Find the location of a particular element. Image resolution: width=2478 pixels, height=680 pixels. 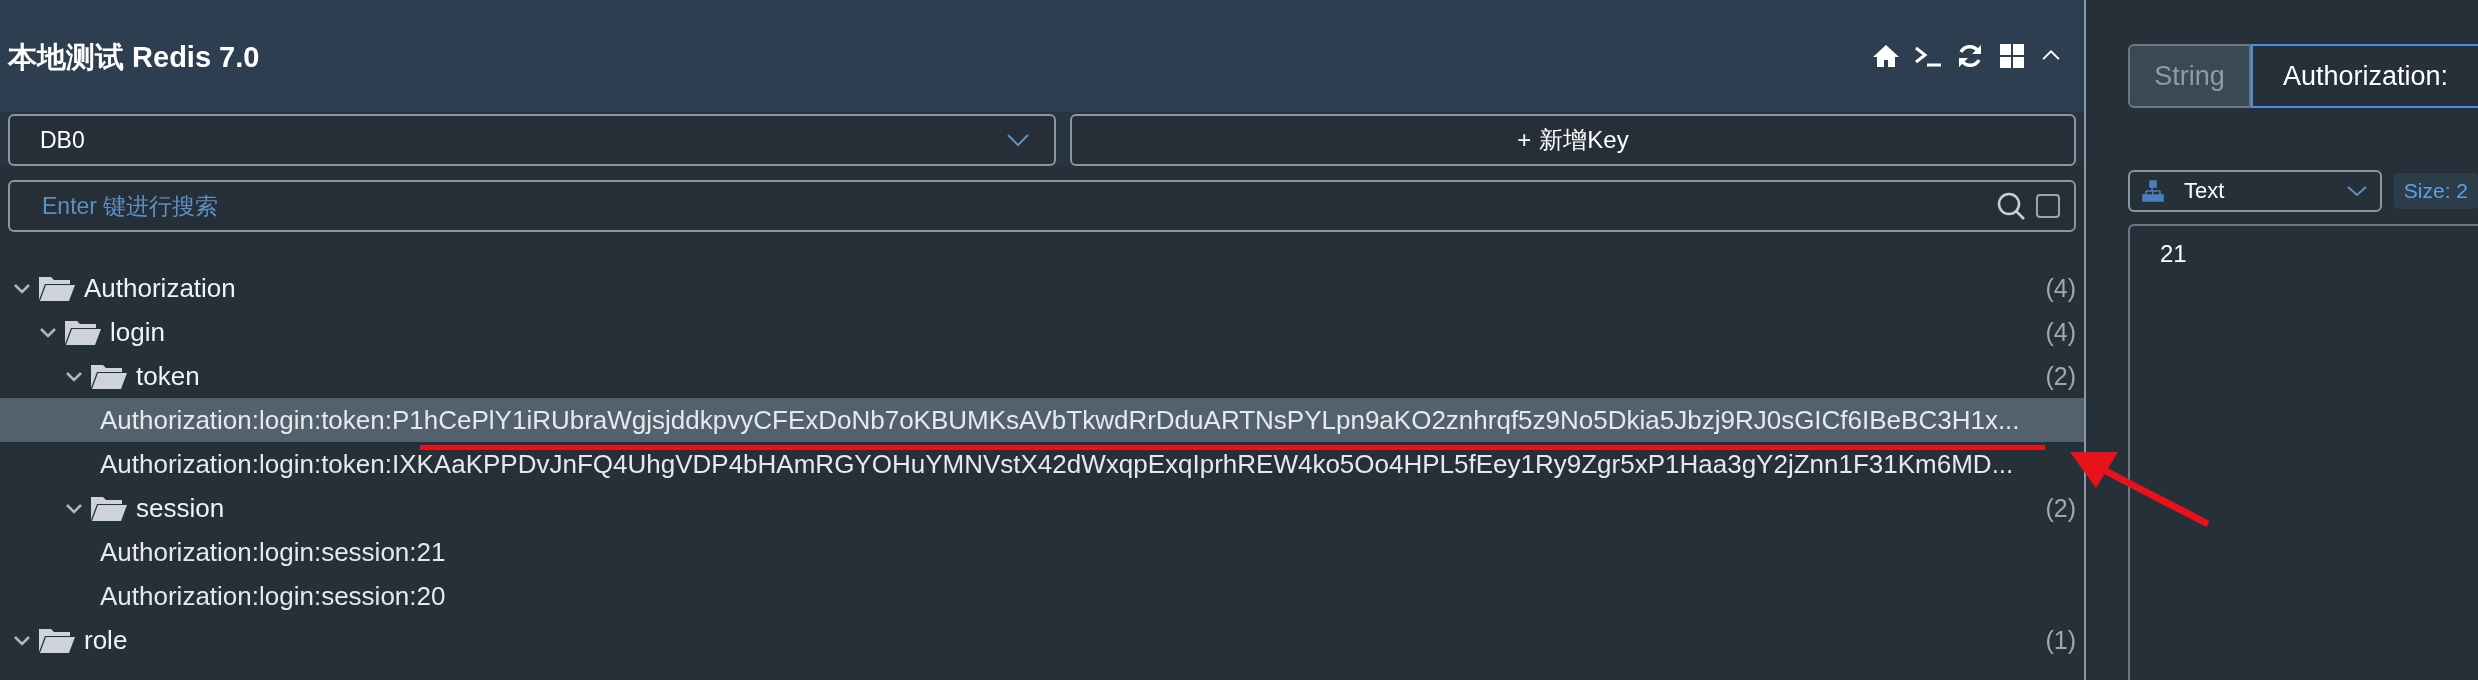

folder-label: session is located at coordinates (1091, 508).